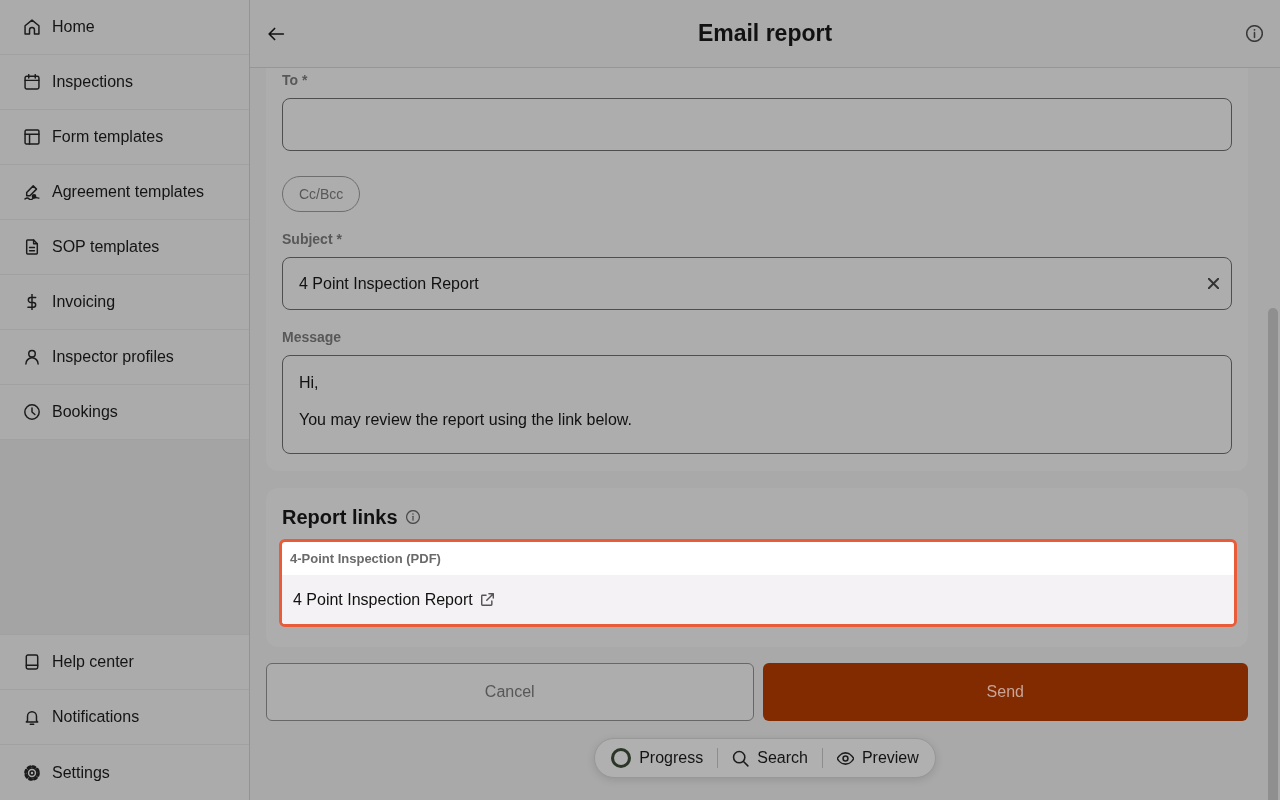 This screenshot has height=800, width=1280. I want to click on report-link: 4 Point Inspection Report, so click(393, 599).